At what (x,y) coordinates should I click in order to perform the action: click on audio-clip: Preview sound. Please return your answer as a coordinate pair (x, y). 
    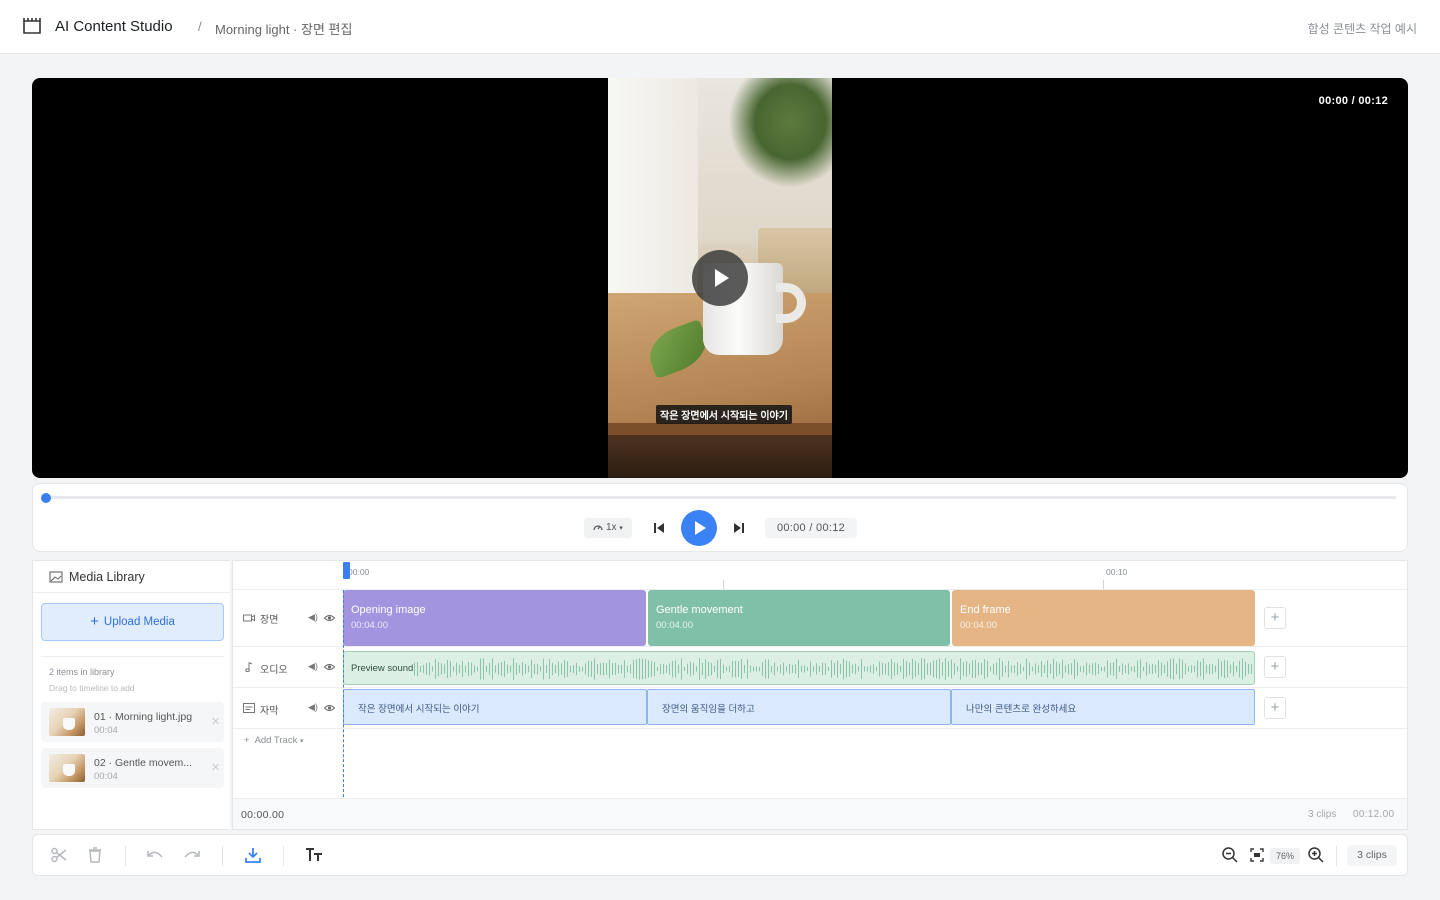
    Looking at the image, I should click on (799, 668).